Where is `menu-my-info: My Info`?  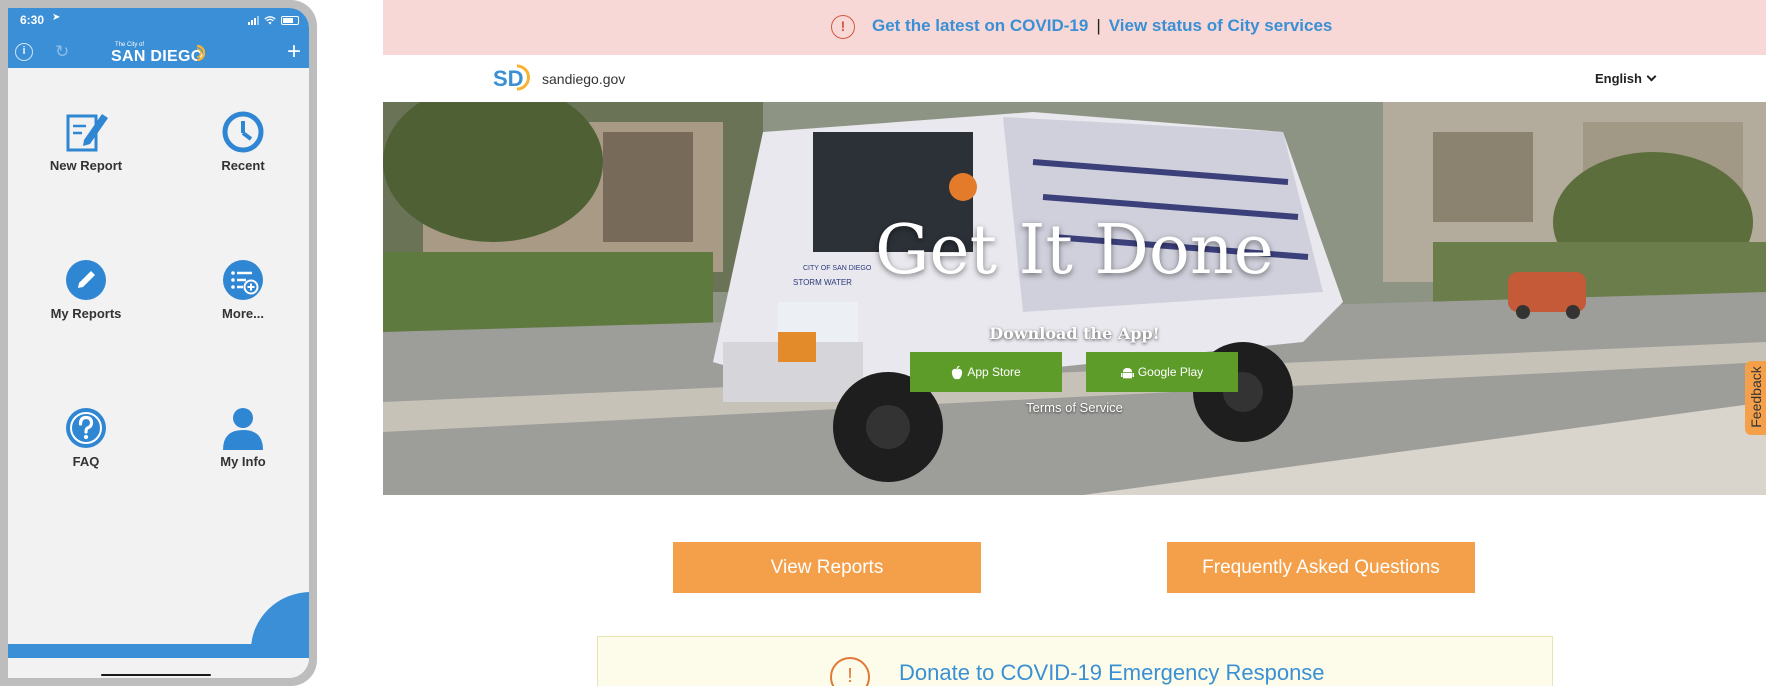
menu-my-info: My Info is located at coordinates (243, 437).